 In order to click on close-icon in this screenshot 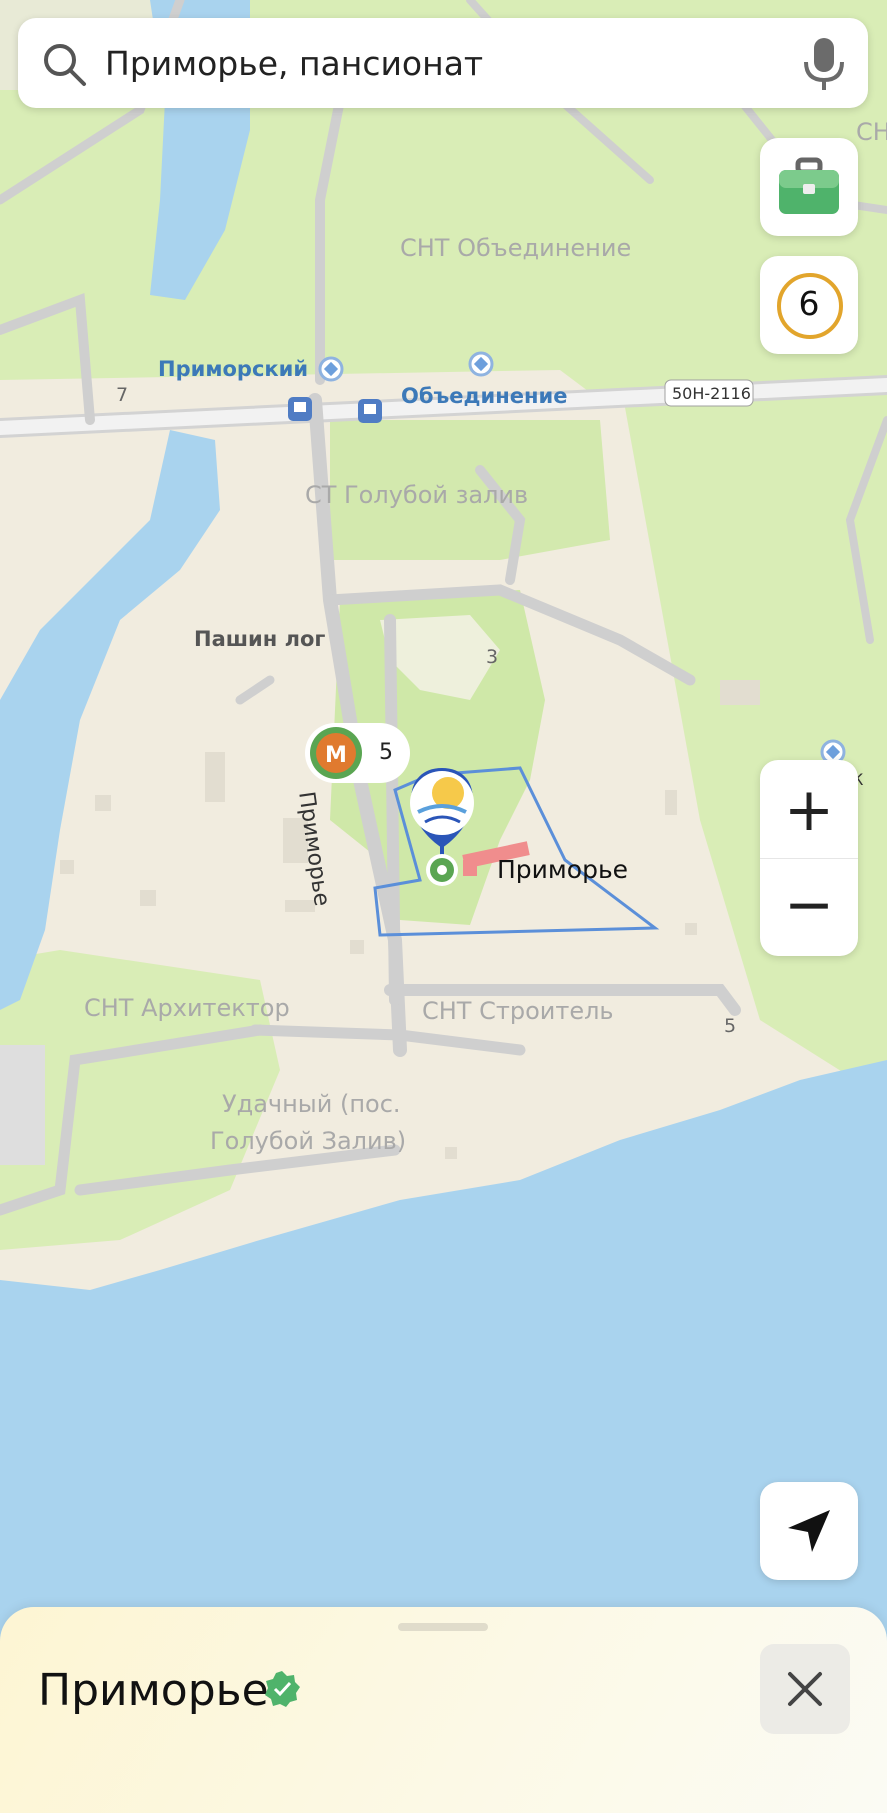, I will do `click(805, 1689)`.